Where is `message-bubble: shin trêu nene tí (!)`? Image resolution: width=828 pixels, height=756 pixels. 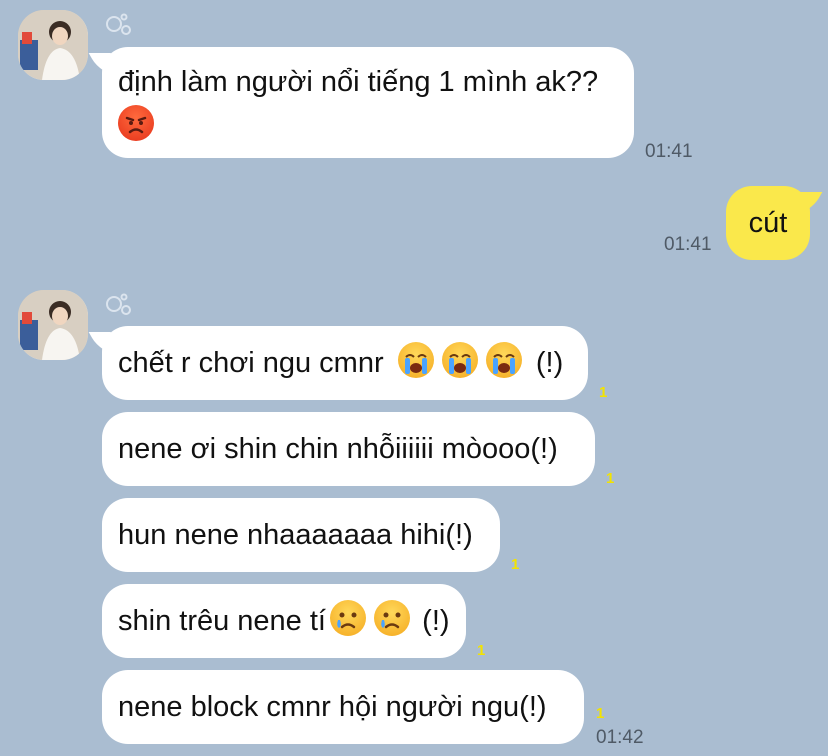 message-bubble: shin trêu nene tí (!) is located at coordinates (284, 621).